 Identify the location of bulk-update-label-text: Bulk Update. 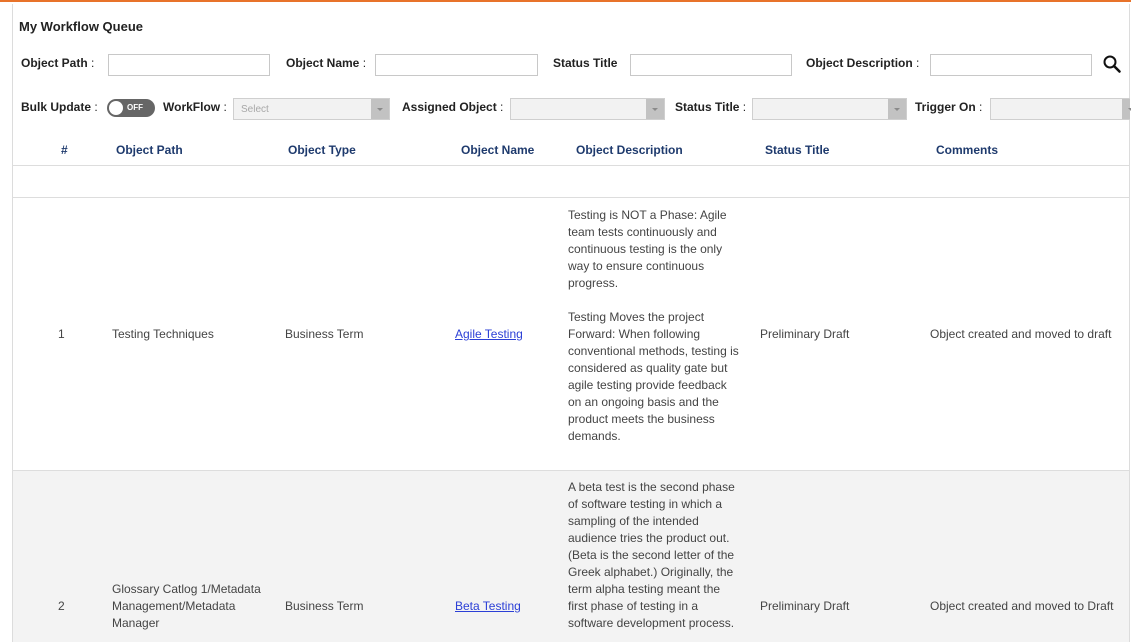
(56, 107).